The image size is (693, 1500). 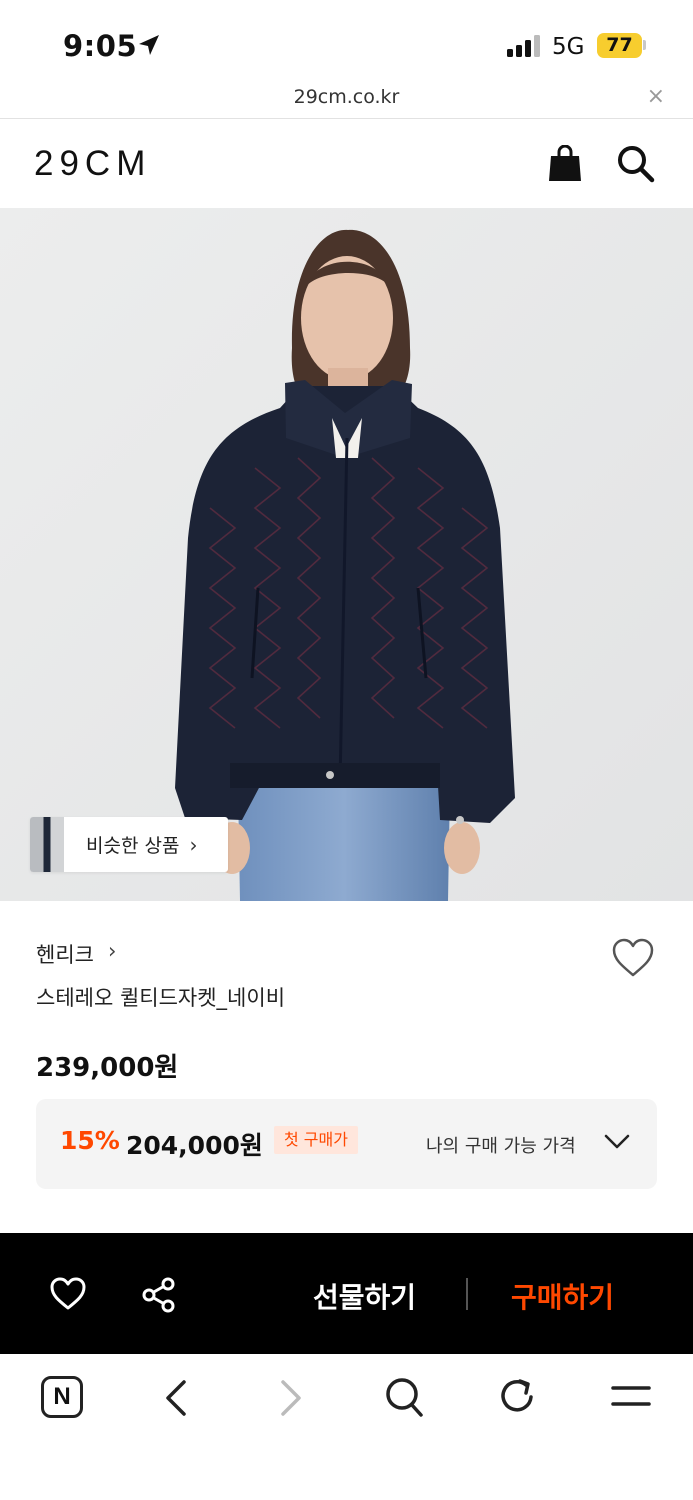 What do you see at coordinates (346, 1427) in the screenshot?
I see `browser-toolbar: N` at bounding box center [346, 1427].